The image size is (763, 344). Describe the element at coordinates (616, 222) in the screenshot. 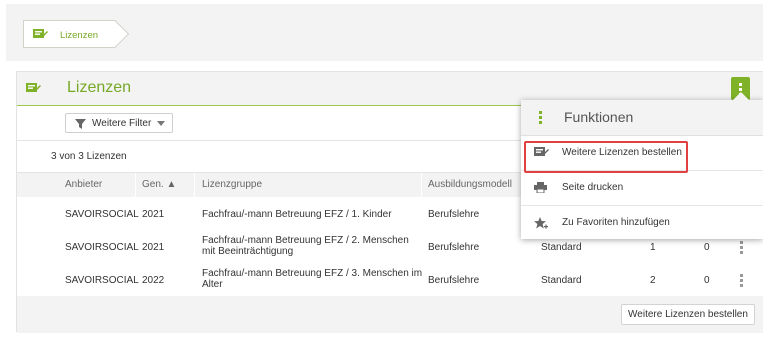

I see `menu-item-label: Zu Favoriten hinzufügen` at that location.